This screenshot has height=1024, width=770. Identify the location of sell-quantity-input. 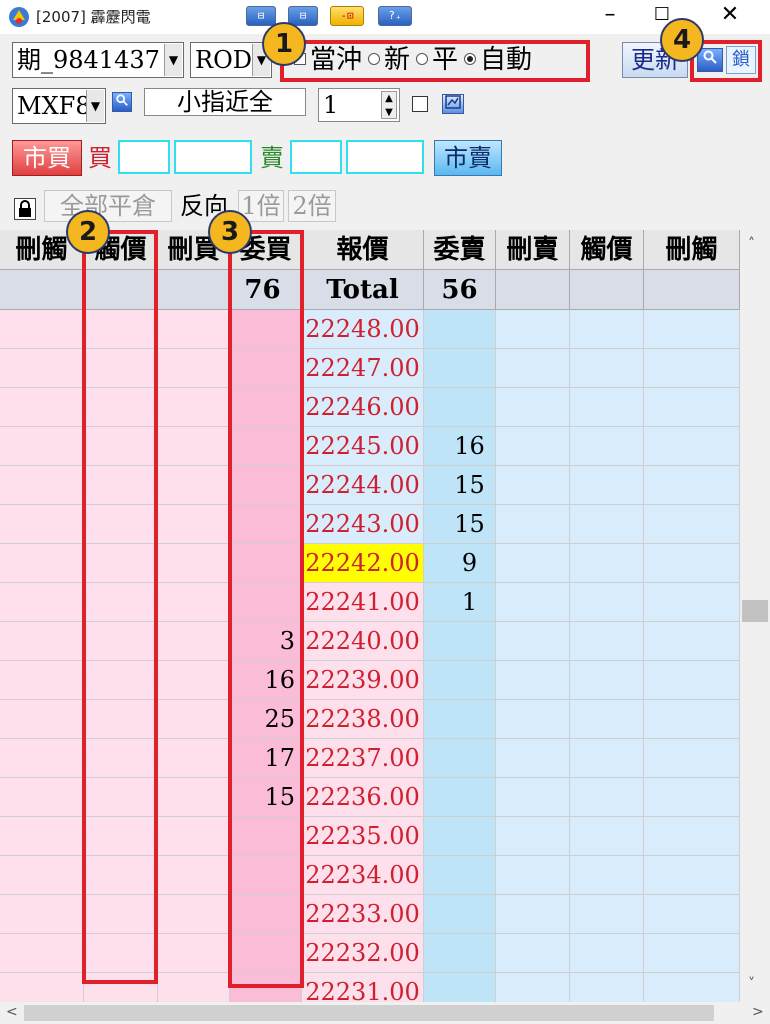
(385, 157).